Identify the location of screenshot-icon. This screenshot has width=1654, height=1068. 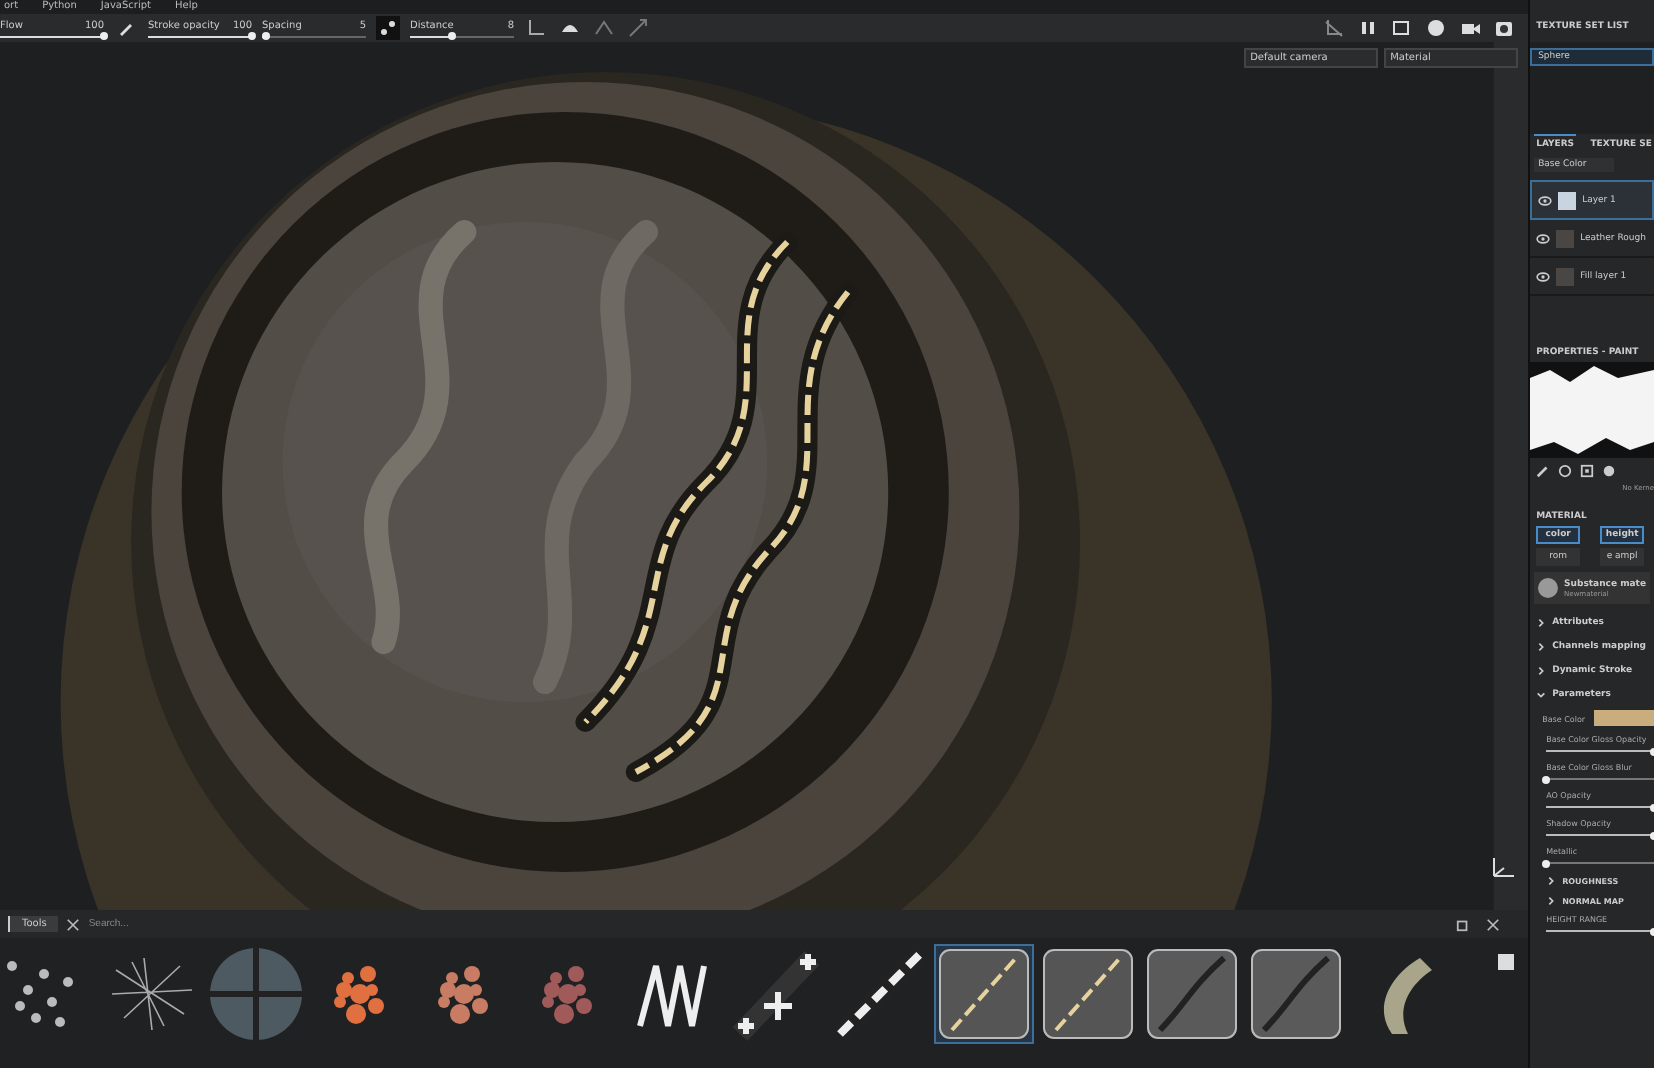
(1504, 28).